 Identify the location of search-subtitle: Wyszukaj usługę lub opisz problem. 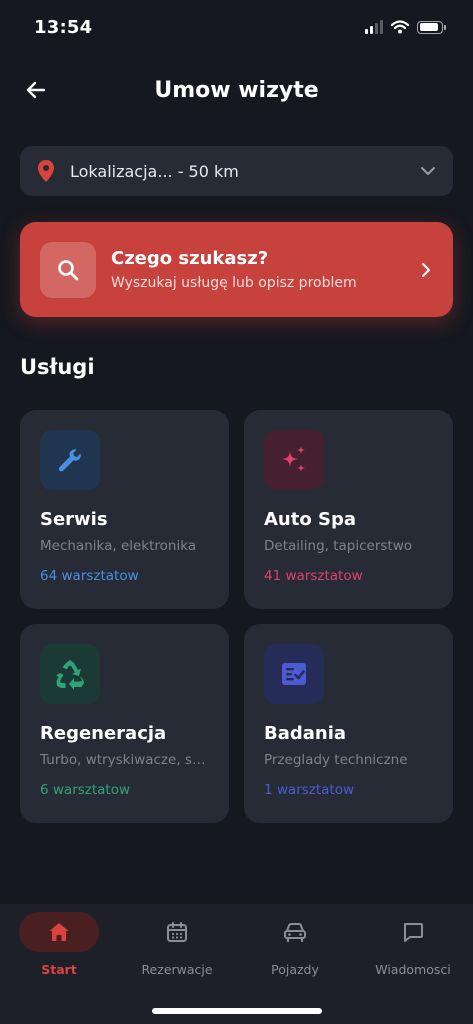
(234, 283).